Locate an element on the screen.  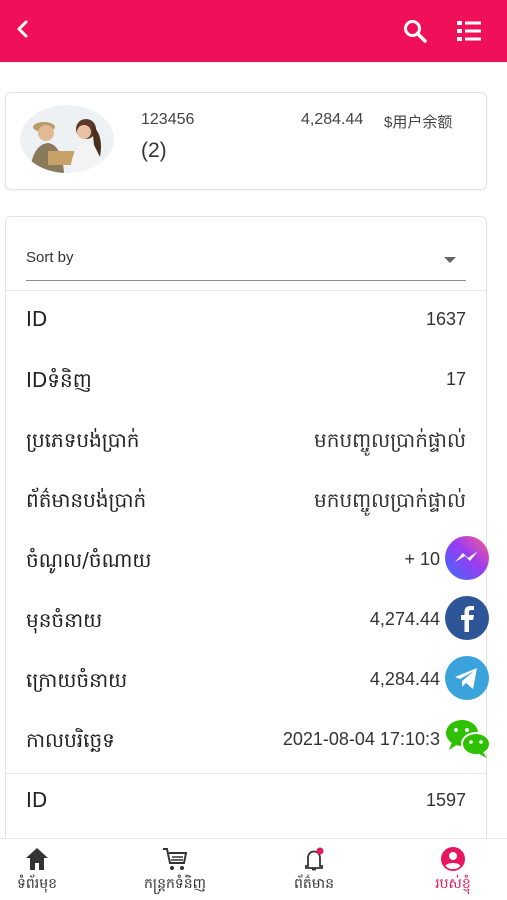
back-button is located at coordinates (23, 29).